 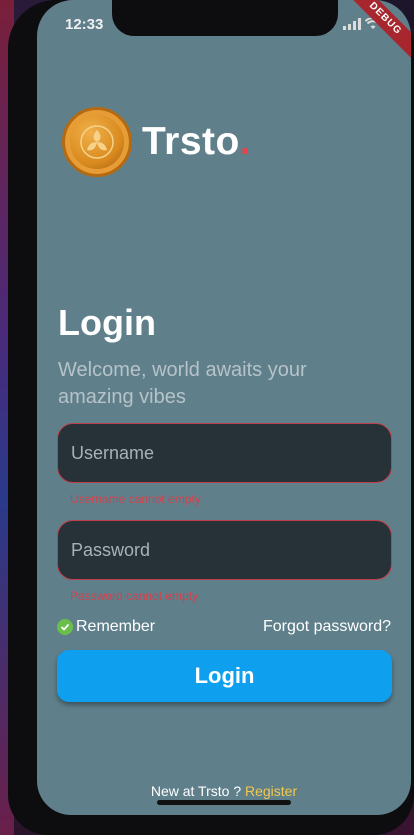 I want to click on password-field, so click(x=224, y=550).